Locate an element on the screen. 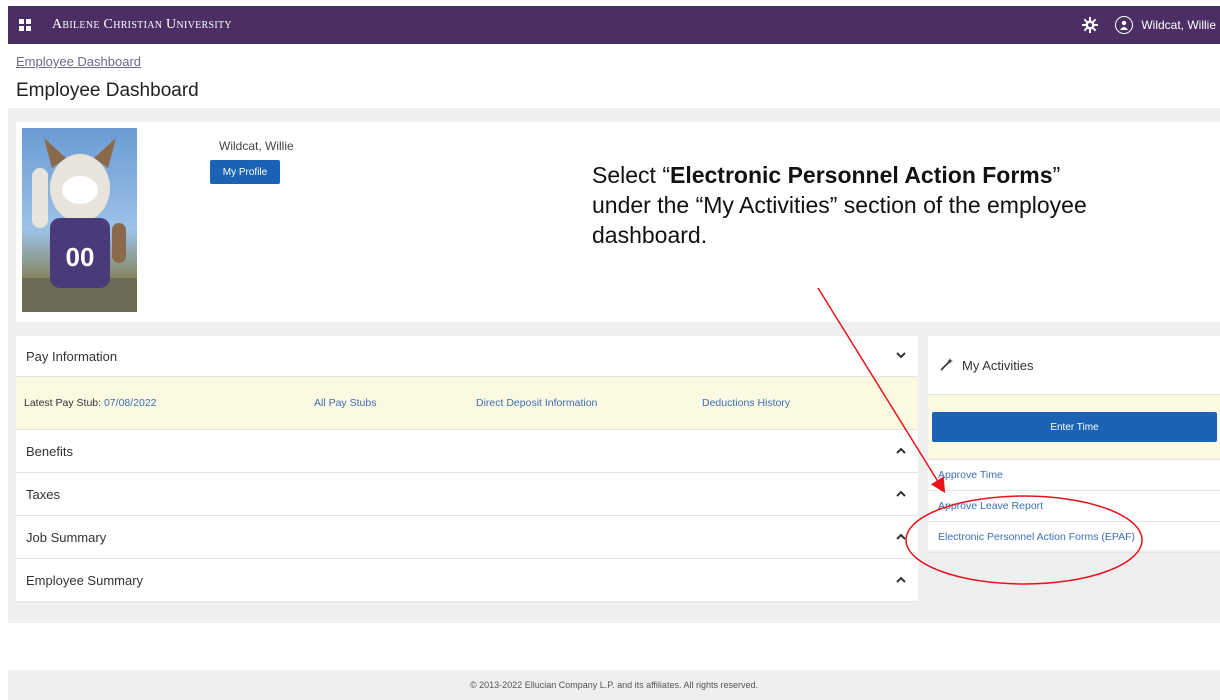  latest-pay-stub-label: Latest Pay Stub: is located at coordinates (64, 403).